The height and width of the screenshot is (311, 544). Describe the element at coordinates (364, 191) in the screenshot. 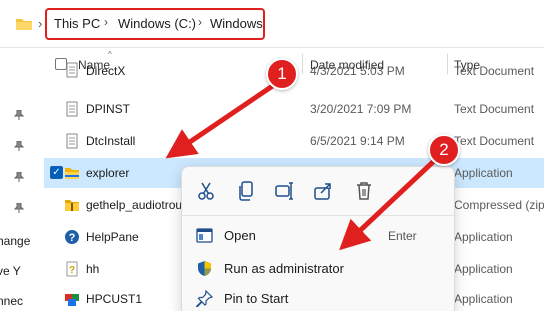

I see `delete-icon` at that location.